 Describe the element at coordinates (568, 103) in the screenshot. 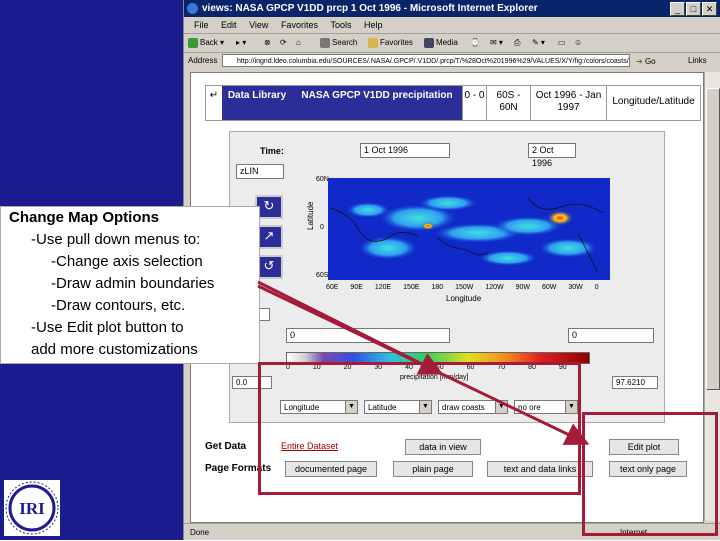

I see `header-t-range: Oct 1996 - Jan 1997` at that location.